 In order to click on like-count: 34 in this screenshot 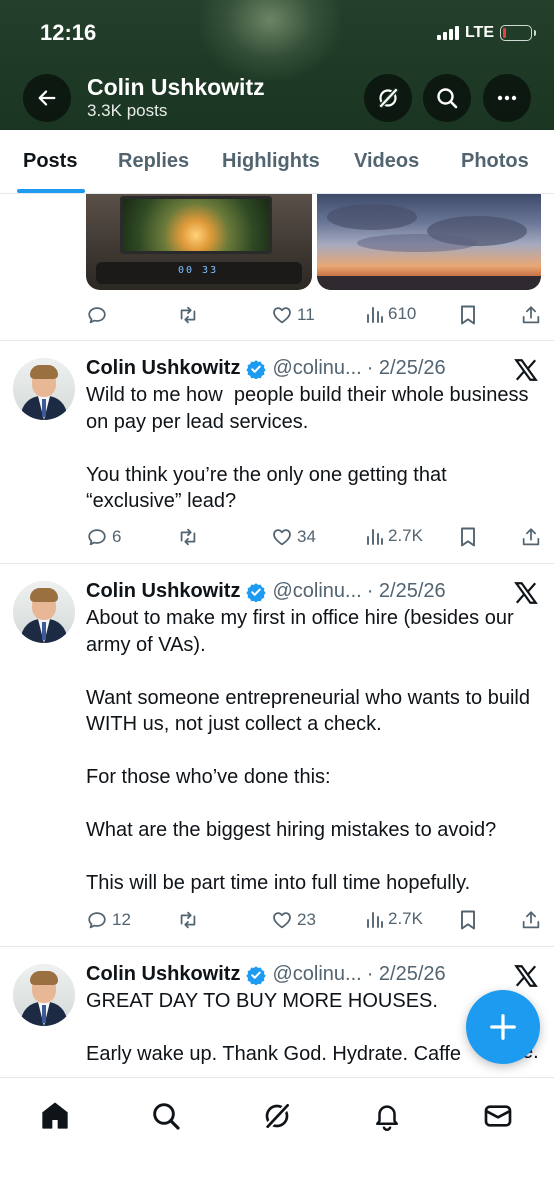, I will do `click(306, 536)`.